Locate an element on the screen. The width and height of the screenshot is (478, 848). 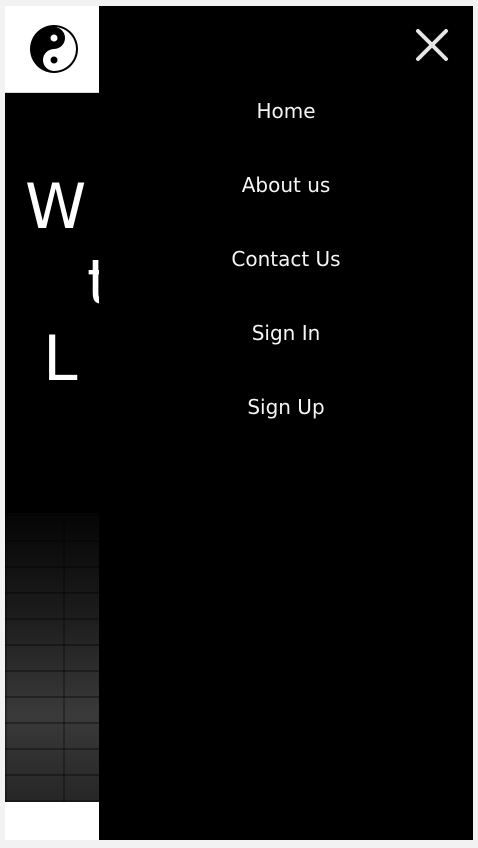
menu-item-sign-up: Sign Up is located at coordinates (286, 423).